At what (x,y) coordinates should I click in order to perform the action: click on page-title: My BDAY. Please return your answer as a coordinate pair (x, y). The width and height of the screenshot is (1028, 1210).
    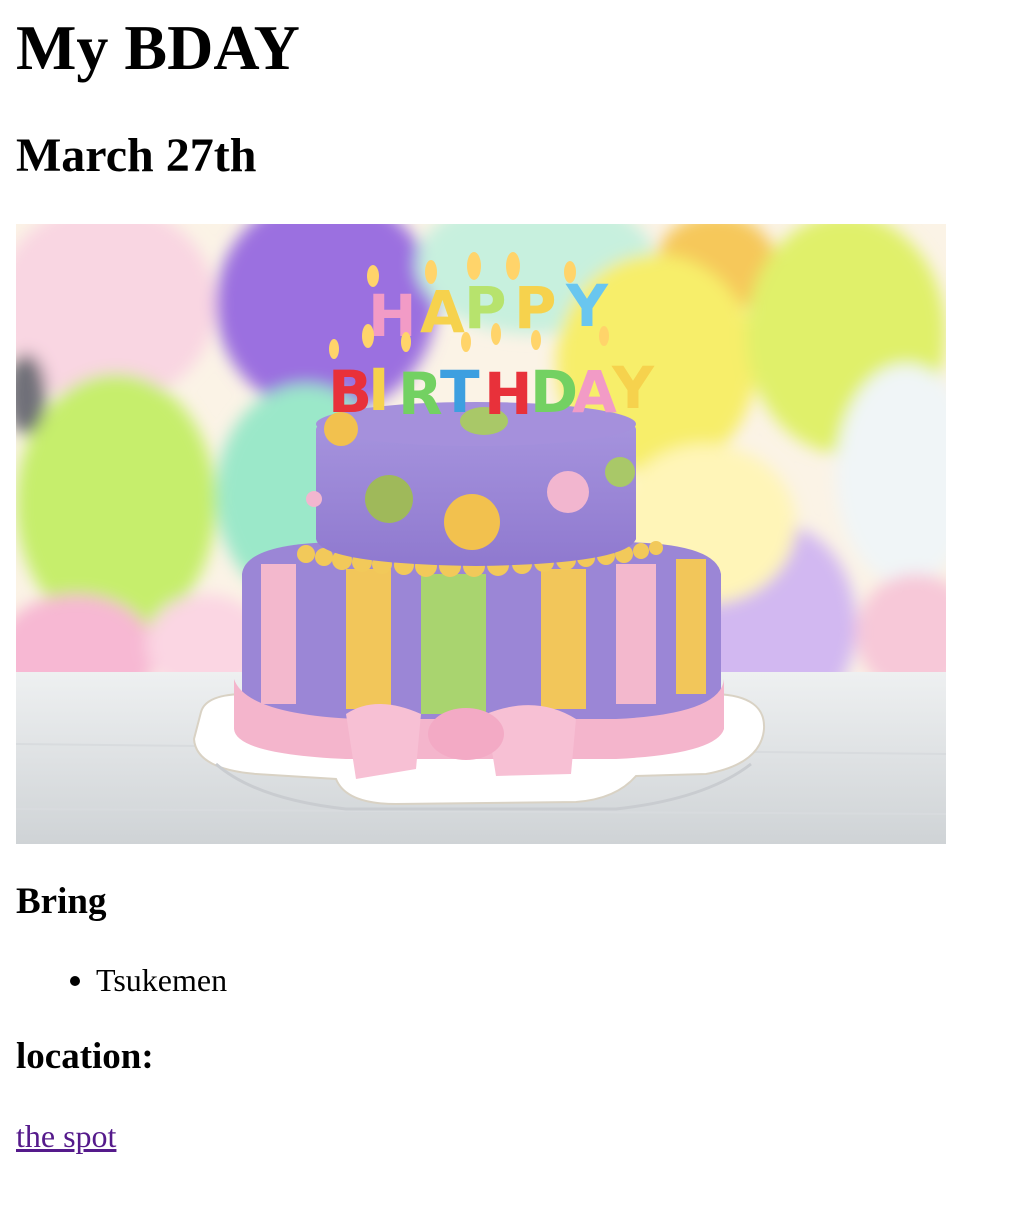
    Looking at the image, I should click on (158, 47).